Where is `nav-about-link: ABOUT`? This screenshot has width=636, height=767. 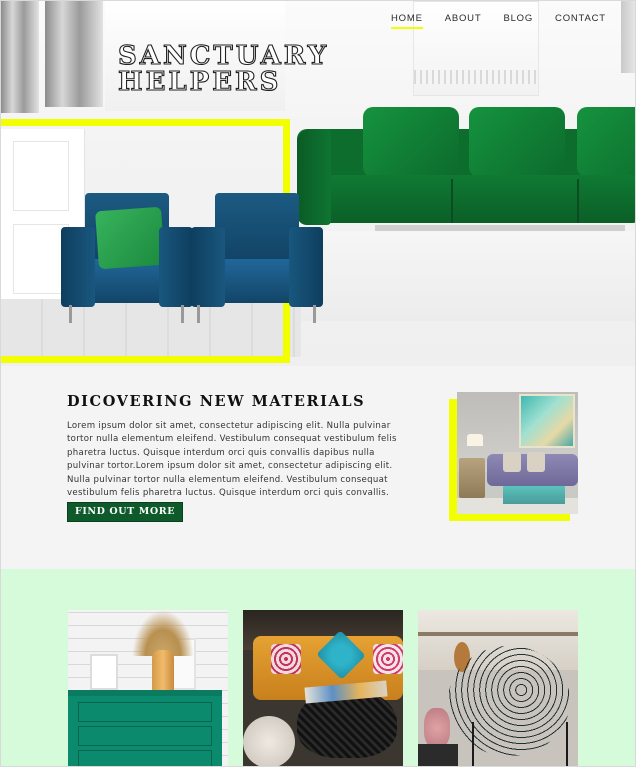
nav-about-link: ABOUT is located at coordinates (463, 21).